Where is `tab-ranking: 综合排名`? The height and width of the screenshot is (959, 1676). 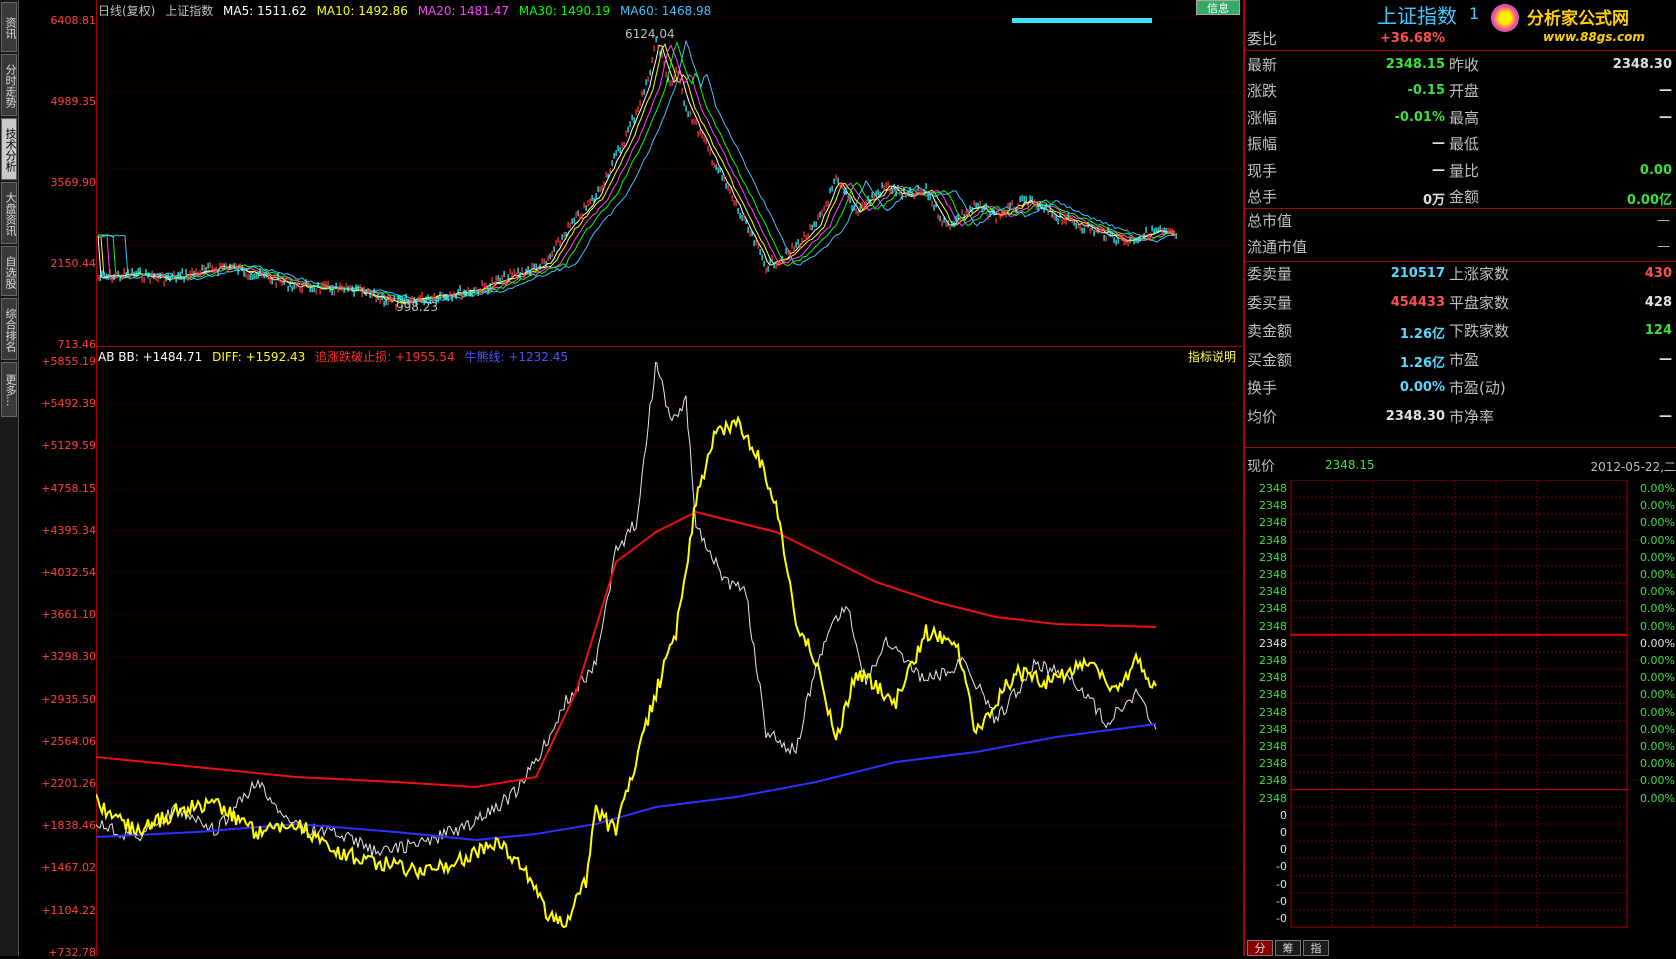
tab-ranking: 综合排名 is located at coordinates (9, 329).